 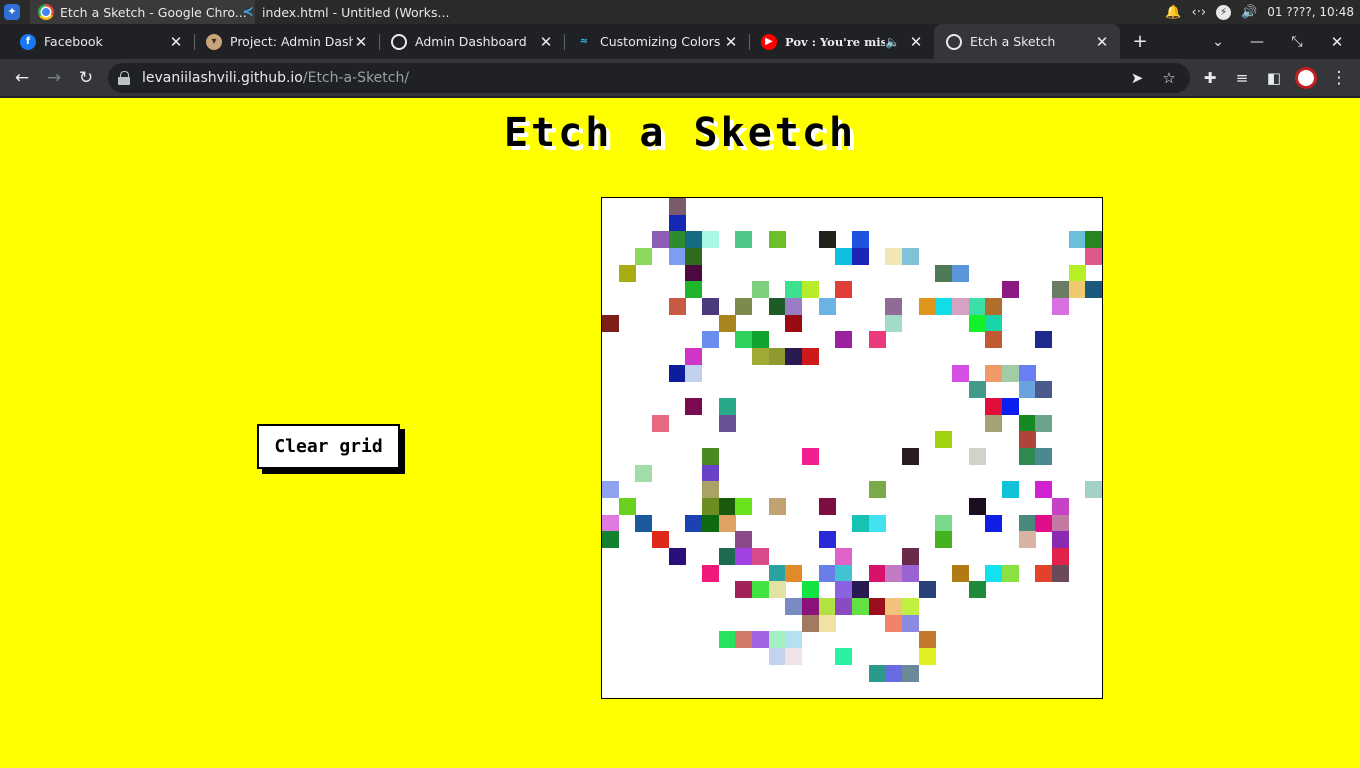 I want to click on tab-facebook: f Facebook ✕, so click(x=101, y=41).